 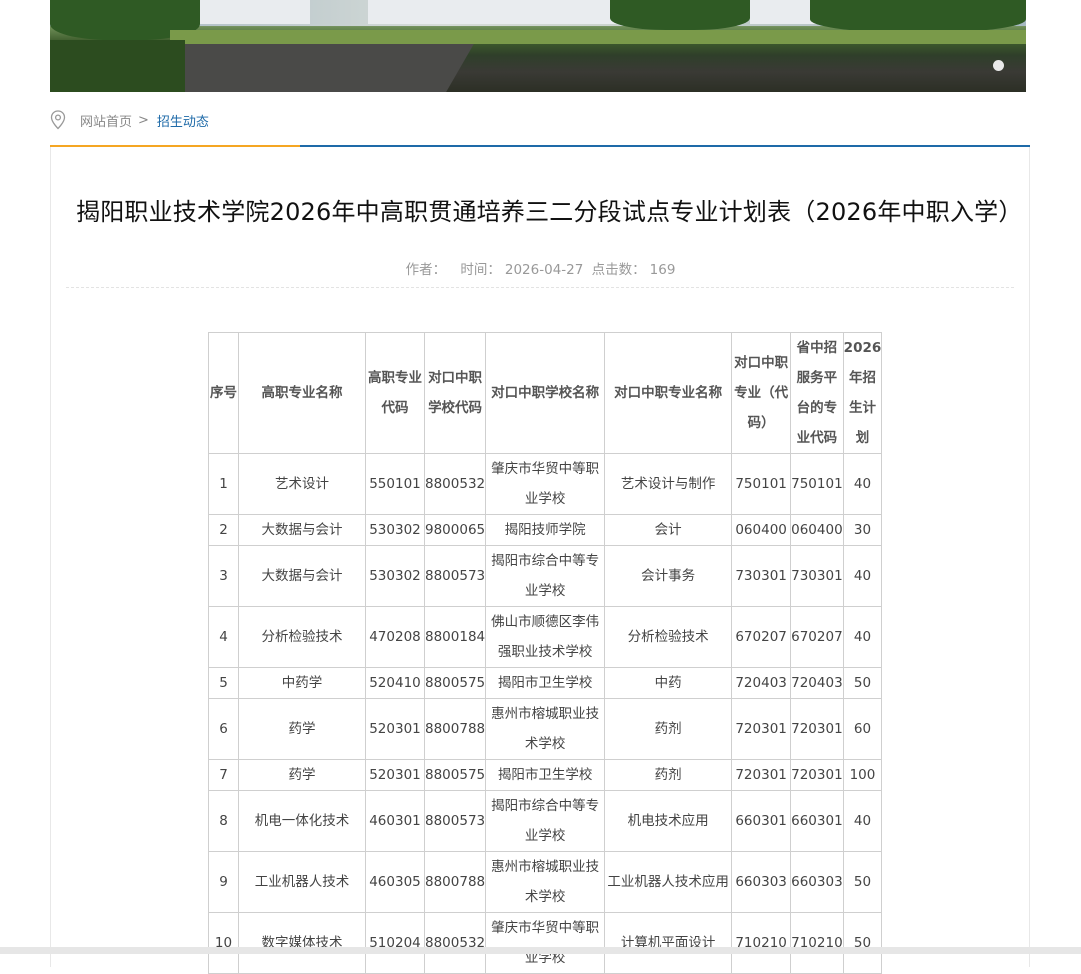 What do you see at coordinates (455, 393) in the screenshot?
I see `header-cell: 对口中职学校代码` at bounding box center [455, 393].